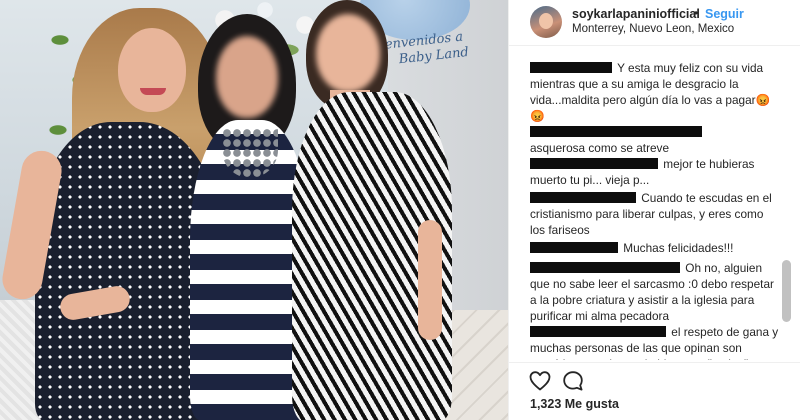 The height and width of the screenshot is (420, 800). What do you see at coordinates (636, 14) in the screenshot?
I see `username-link: soykarlapaniniofficial` at bounding box center [636, 14].